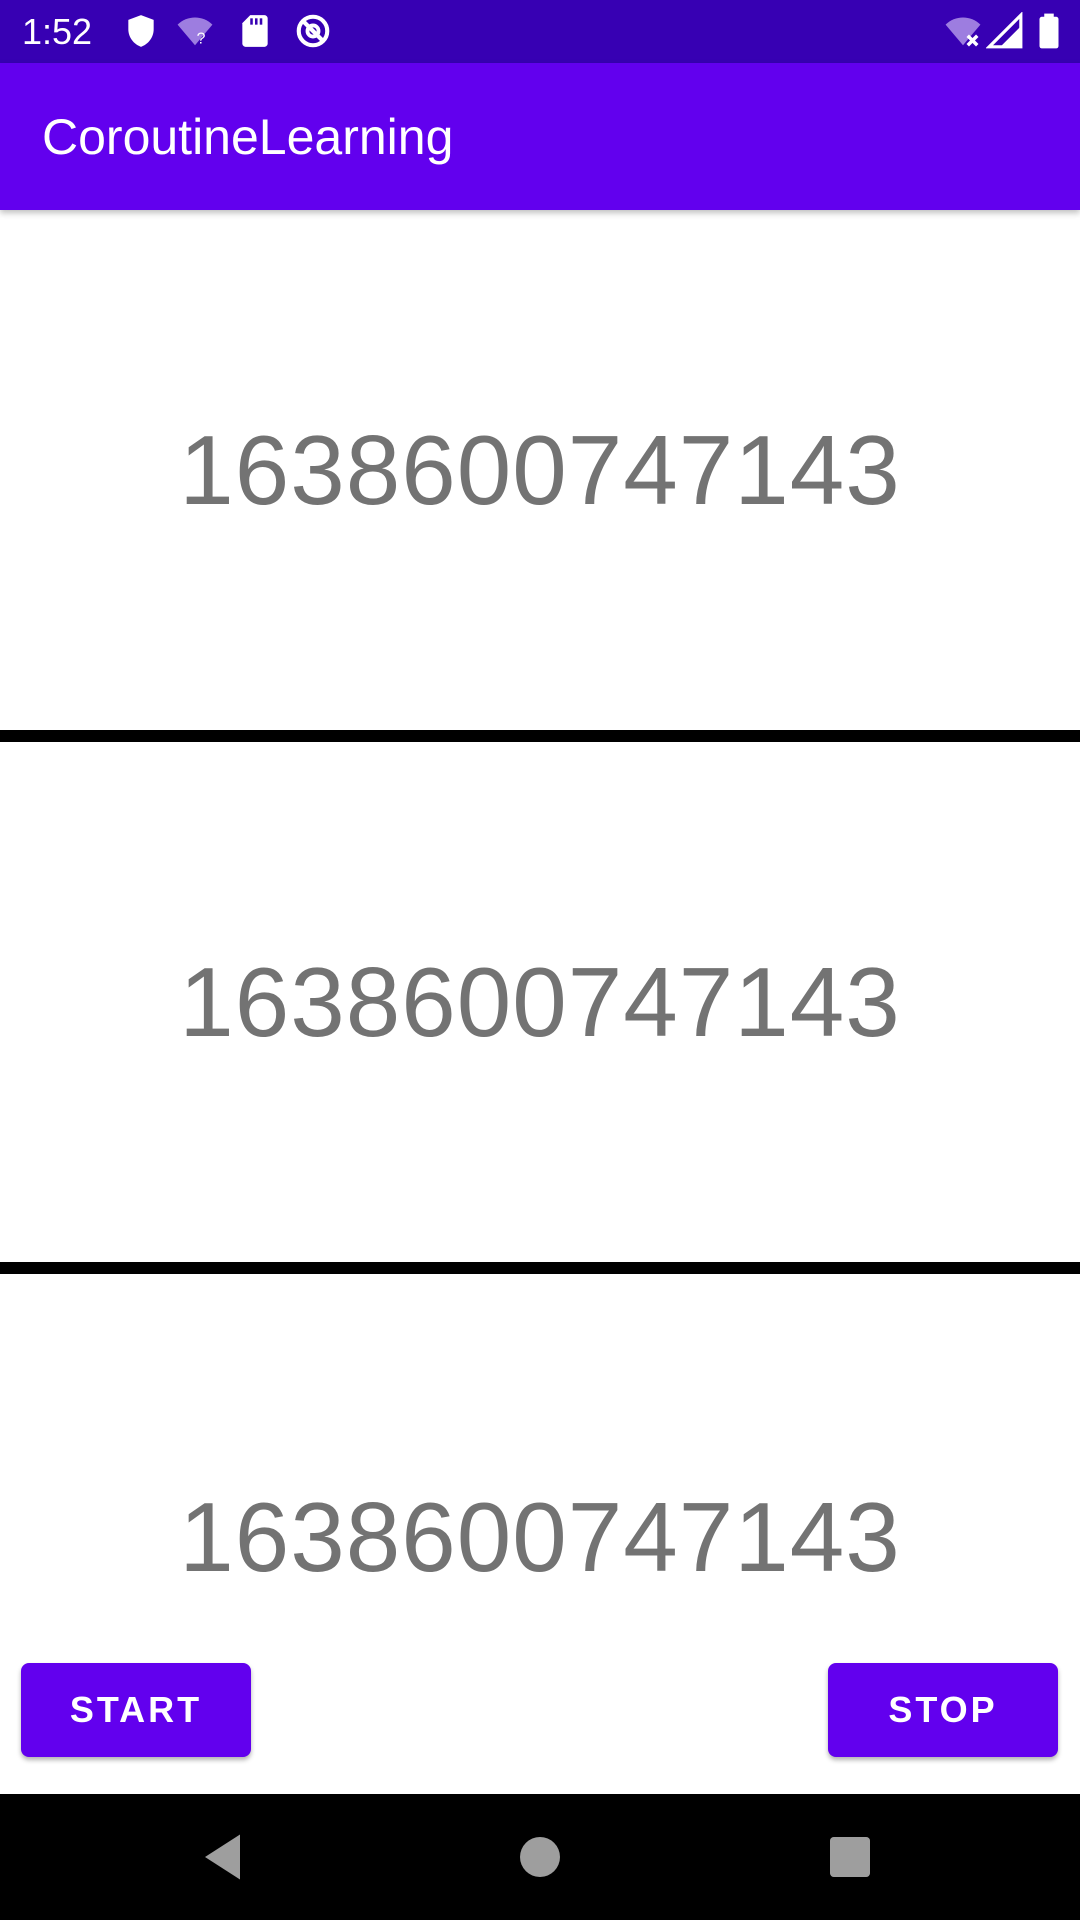  What do you see at coordinates (57, 31) in the screenshot?
I see `status-time: 1:52` at bounding box center [57, 31].